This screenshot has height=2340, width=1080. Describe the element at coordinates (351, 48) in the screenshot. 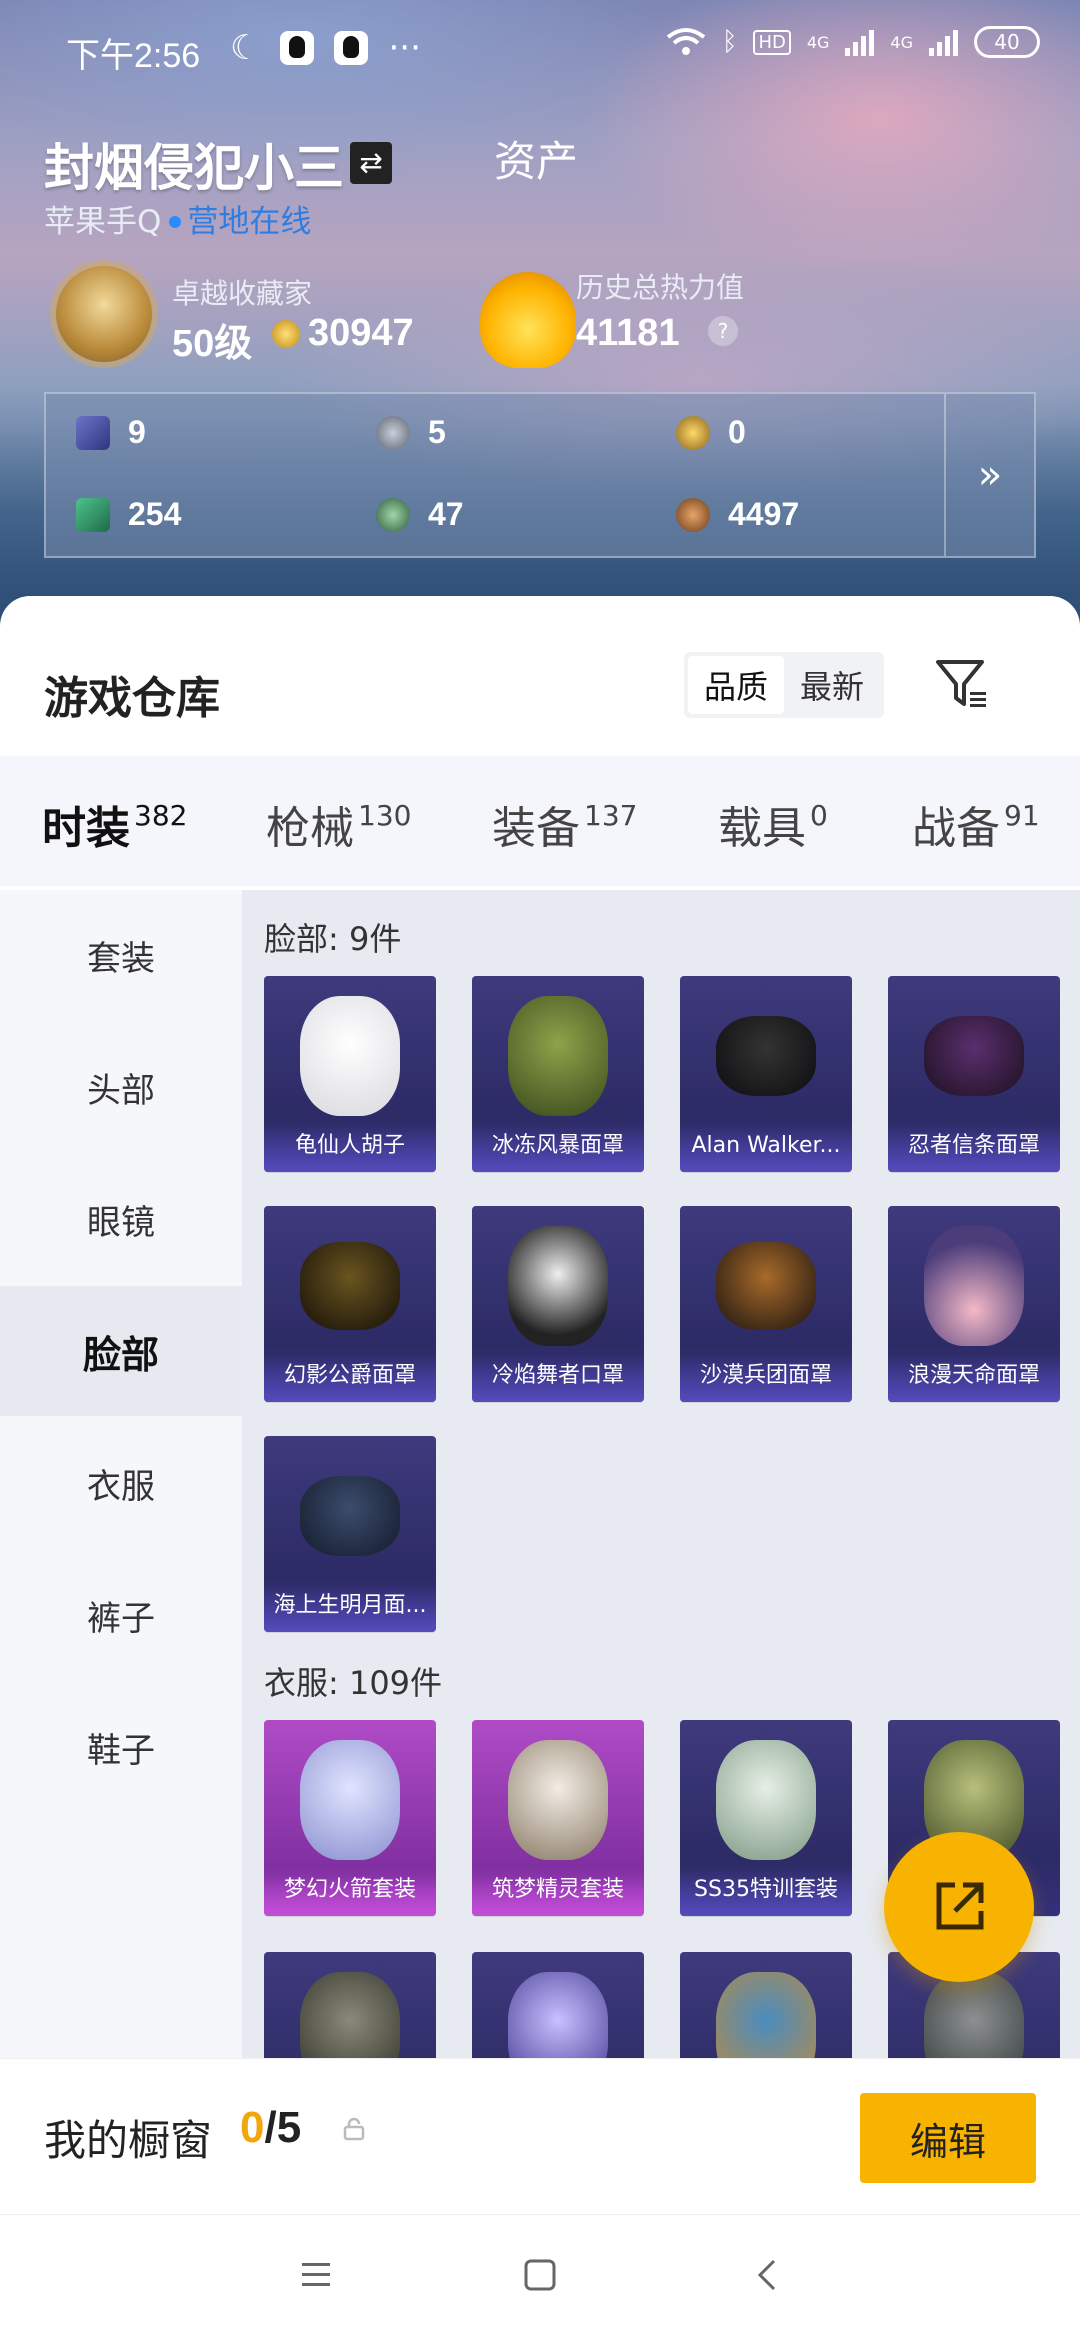

I see `qq-icon` at that location.